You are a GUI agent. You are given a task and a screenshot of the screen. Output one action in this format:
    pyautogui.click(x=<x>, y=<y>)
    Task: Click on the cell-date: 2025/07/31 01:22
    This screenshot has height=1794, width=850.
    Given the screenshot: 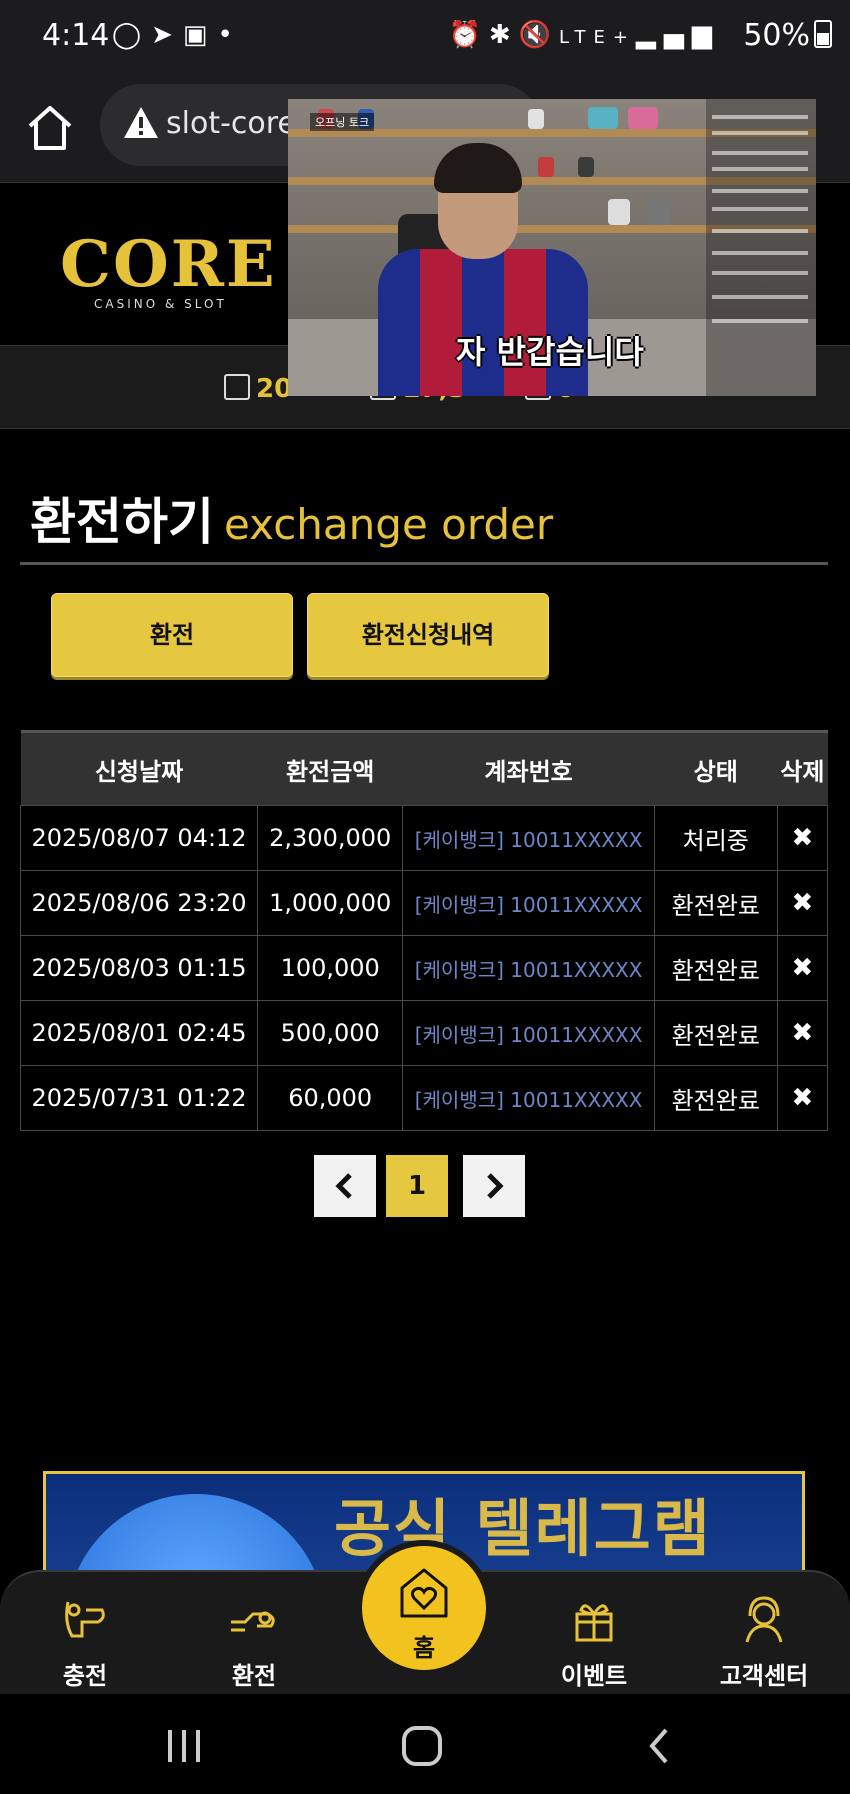 What is the action you would take?
    pyautogui.click(x=139, y=1098)
    